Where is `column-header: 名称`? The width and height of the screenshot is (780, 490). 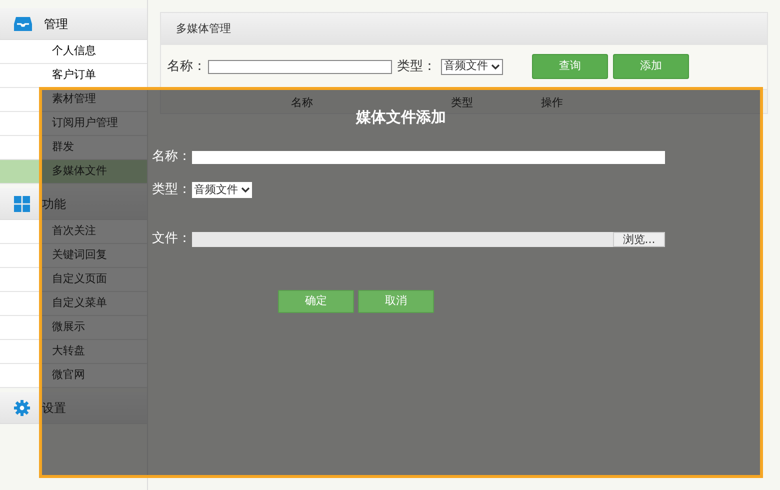
column-header: 名称 is located at coordinates (302, 103).